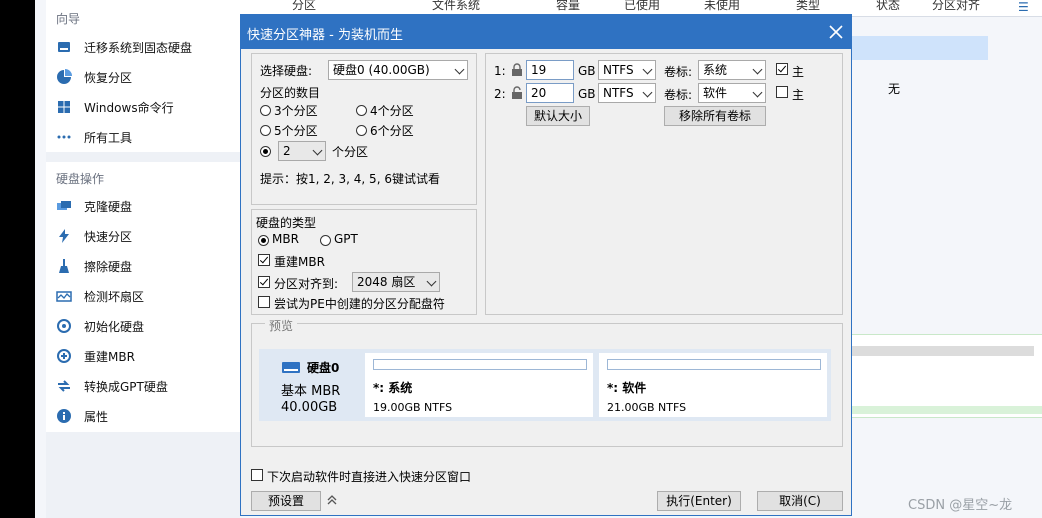  I want to click on custom-count-select: 2, so click(302, 151).